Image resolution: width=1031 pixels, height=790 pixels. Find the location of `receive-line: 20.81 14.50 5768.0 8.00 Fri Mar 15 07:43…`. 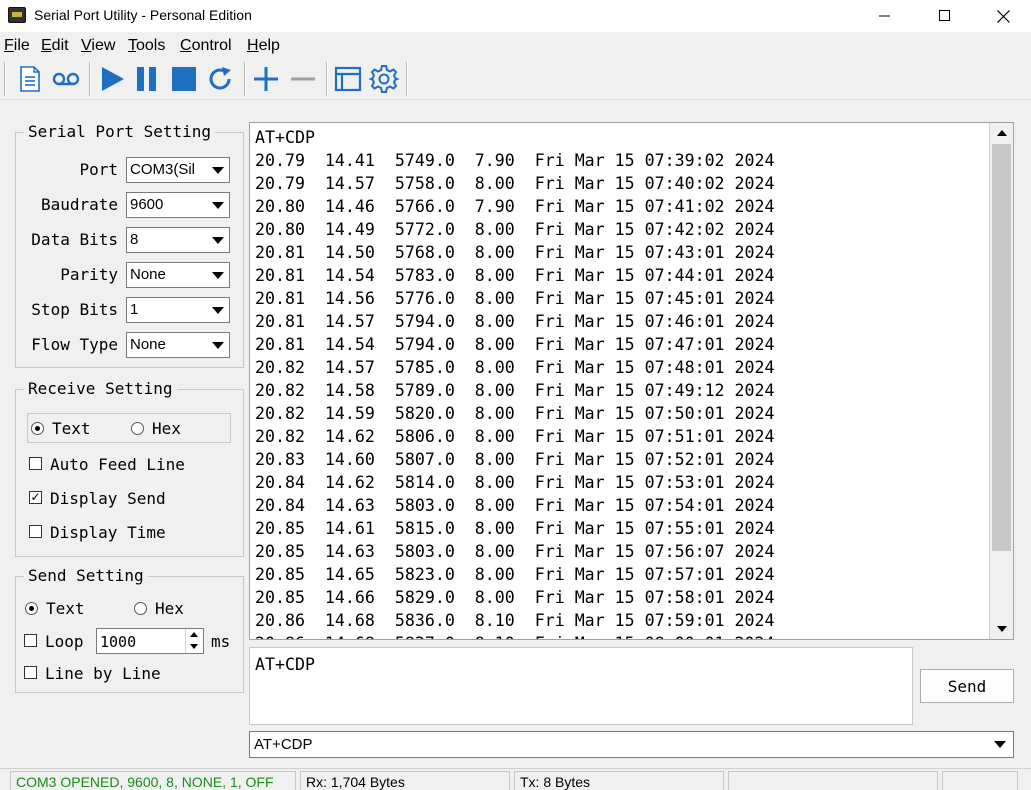

receive-line: 20.81 14.50 5768.0 8.00 Fri Mar 15 07:43… is located at coordinates (515, 252).